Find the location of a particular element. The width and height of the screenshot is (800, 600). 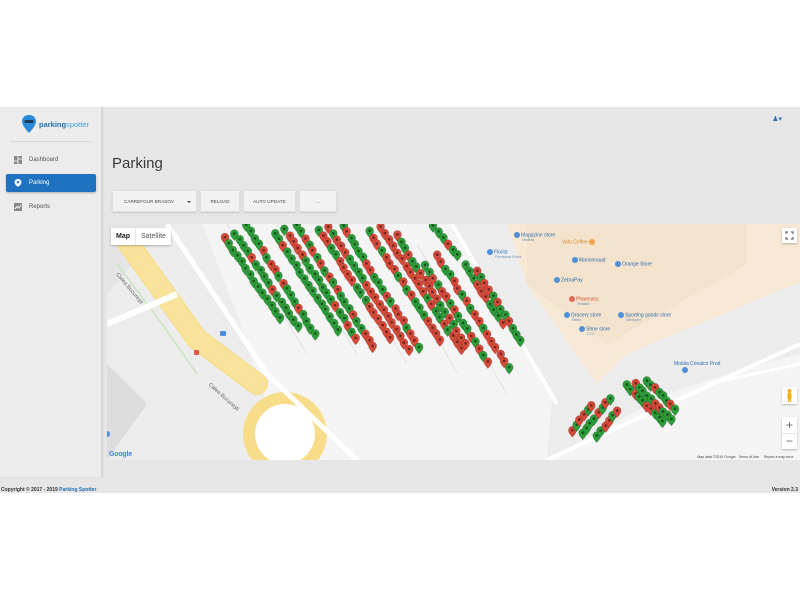

poi-sporting-goods: Sporting goods store Intersport is located at coordinates (644, 317).